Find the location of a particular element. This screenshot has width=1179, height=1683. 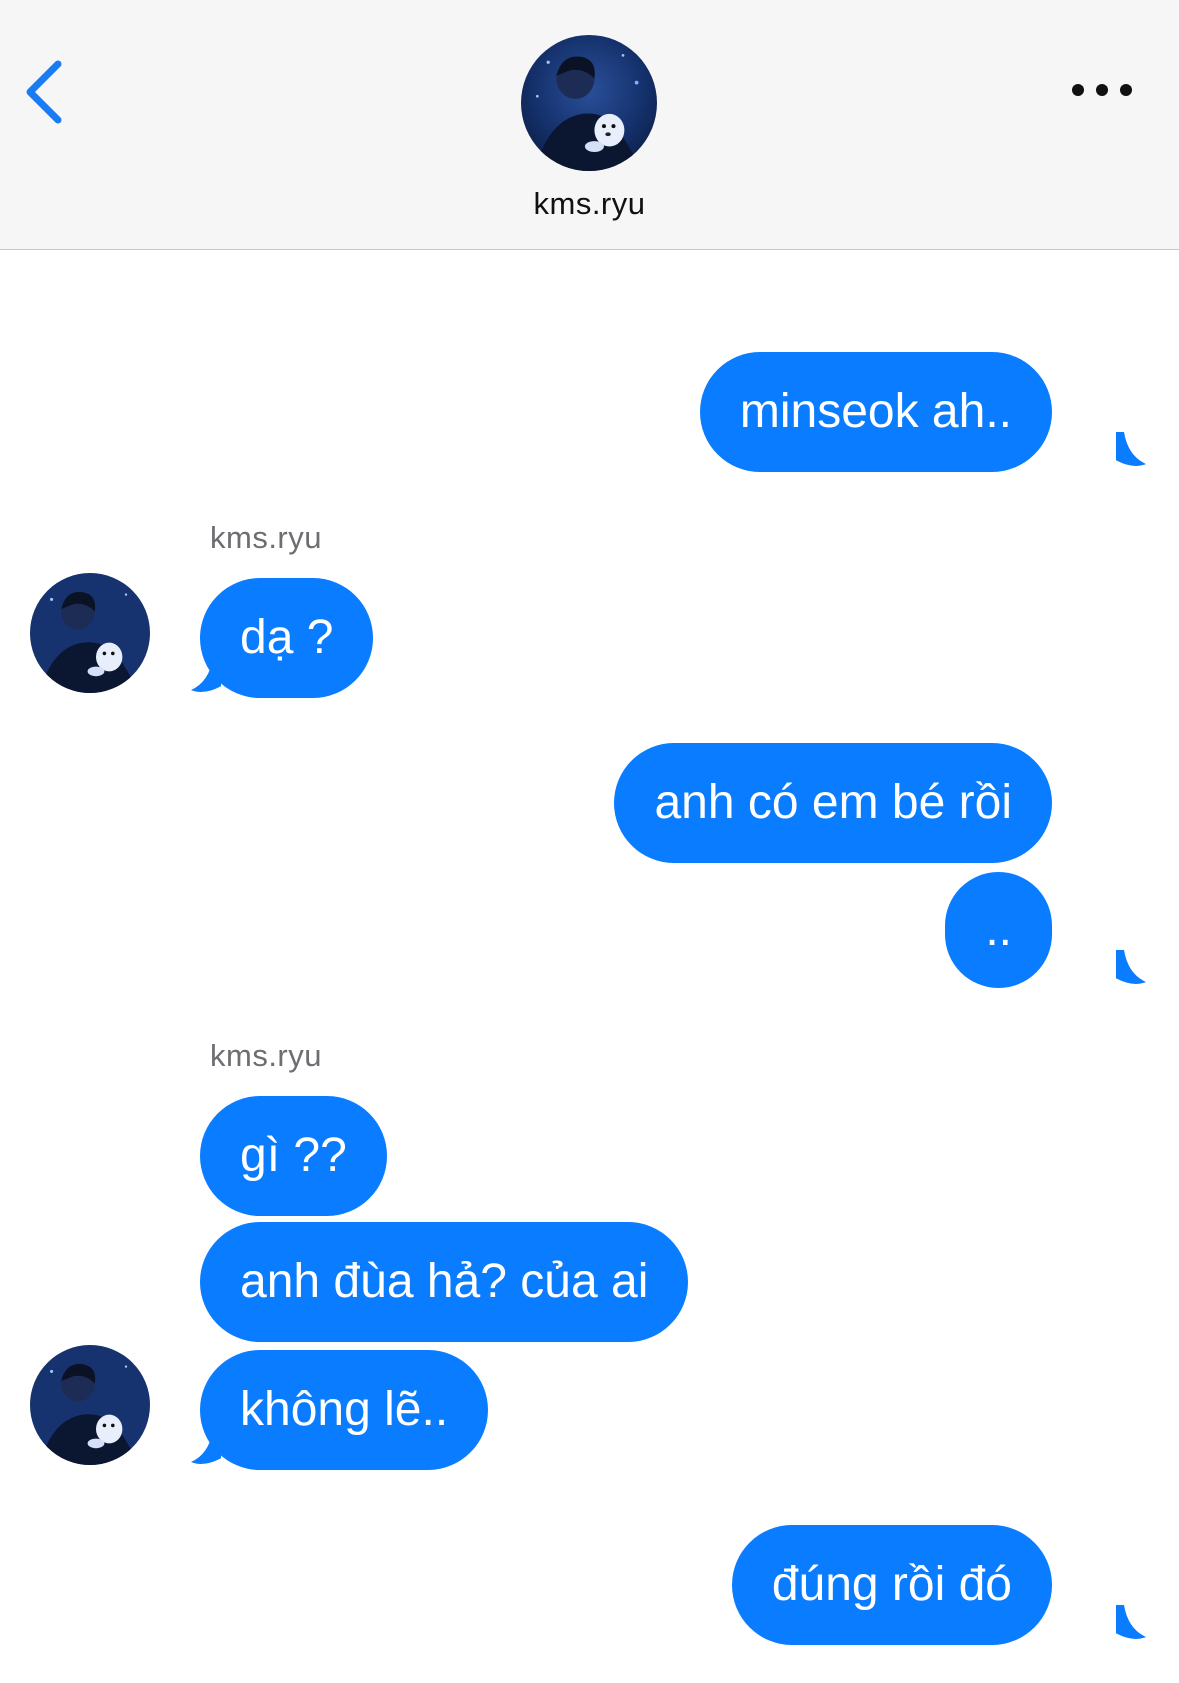

chevron-left-icon is located at coordinates (44, 92).